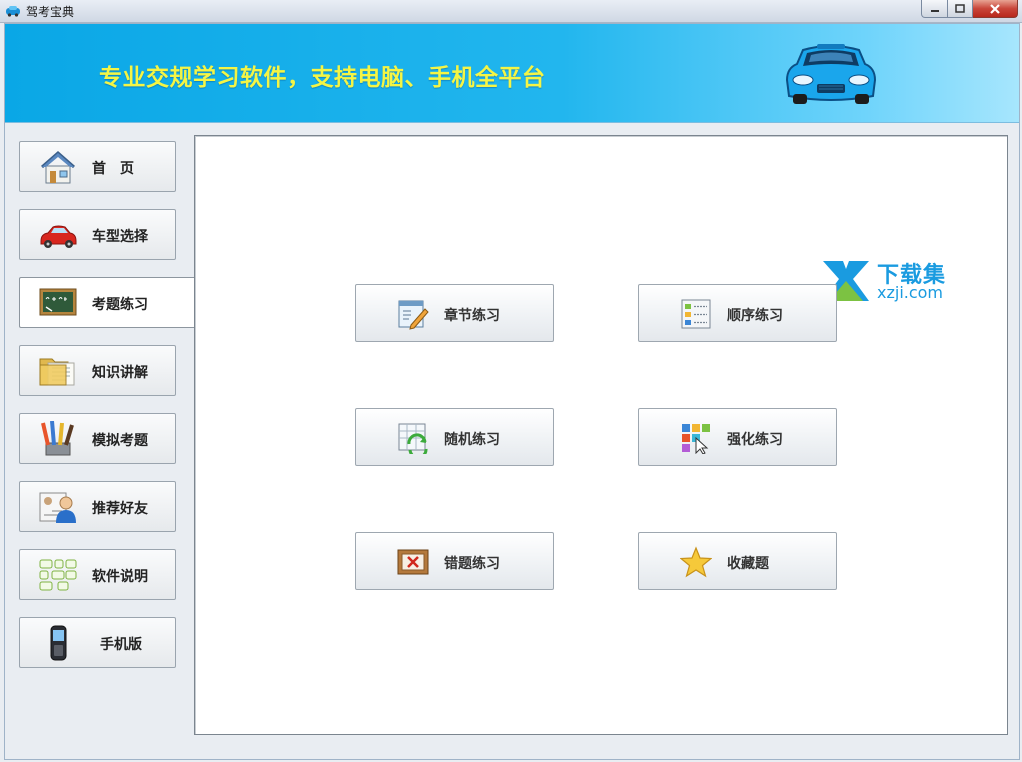 This screenshot has height=762, width=1022. I want to click on sequential-practice-button: 顺序练习, so click(737, 313).